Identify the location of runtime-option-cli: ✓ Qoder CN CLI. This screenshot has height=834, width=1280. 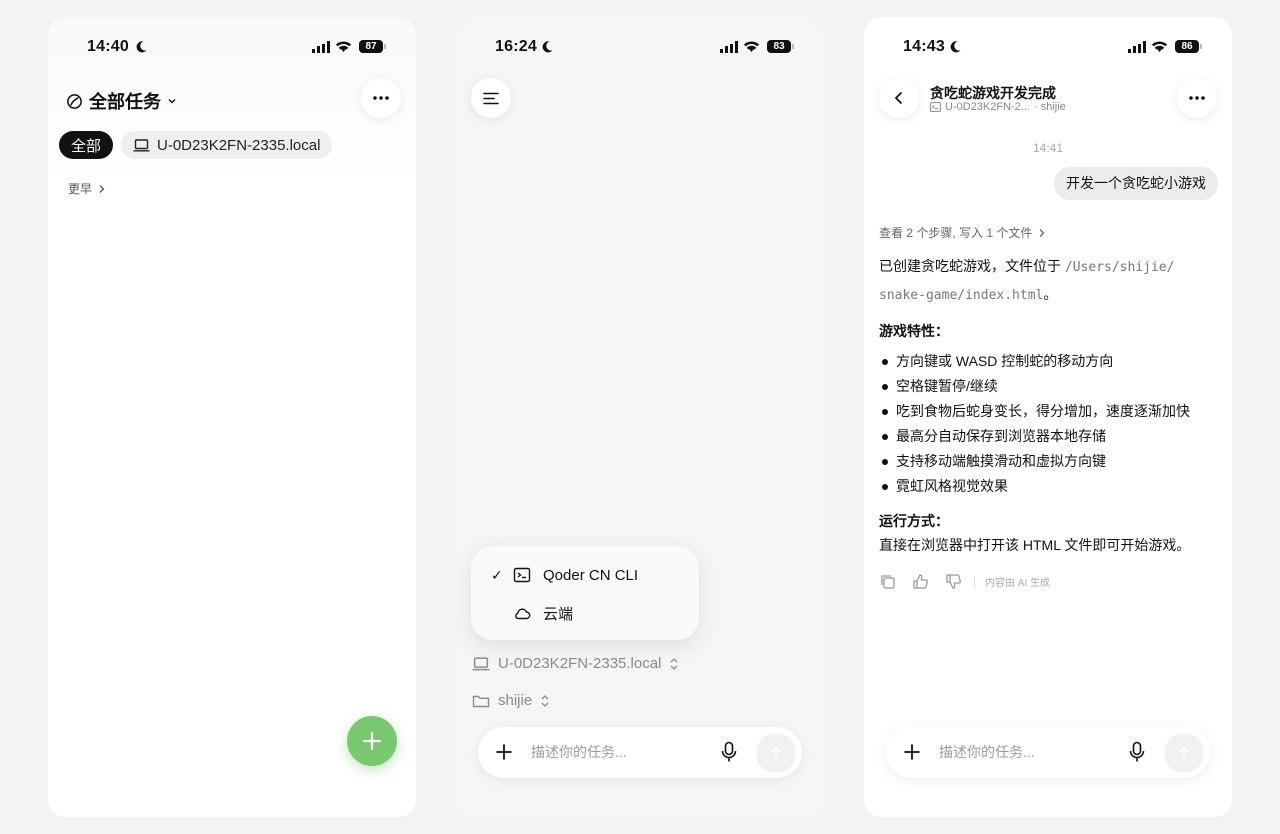
(564, 575).